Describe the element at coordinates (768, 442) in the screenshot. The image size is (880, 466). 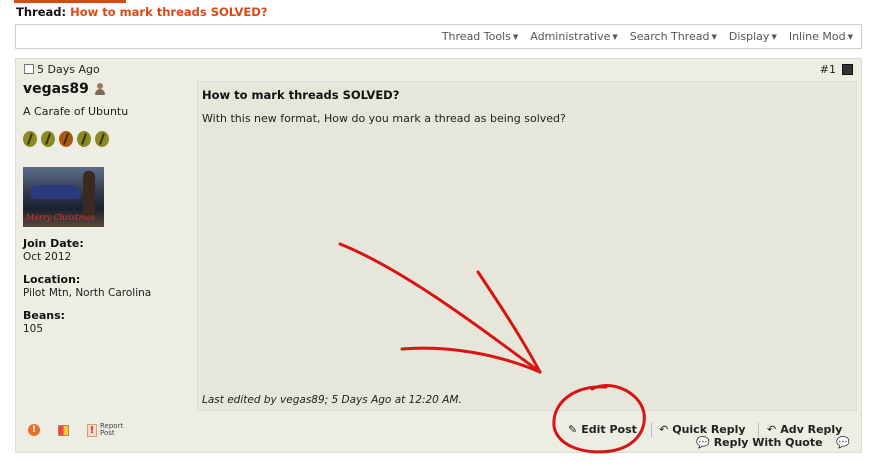
I see `reply-with-quote-label: Reply With Quote` at that location.